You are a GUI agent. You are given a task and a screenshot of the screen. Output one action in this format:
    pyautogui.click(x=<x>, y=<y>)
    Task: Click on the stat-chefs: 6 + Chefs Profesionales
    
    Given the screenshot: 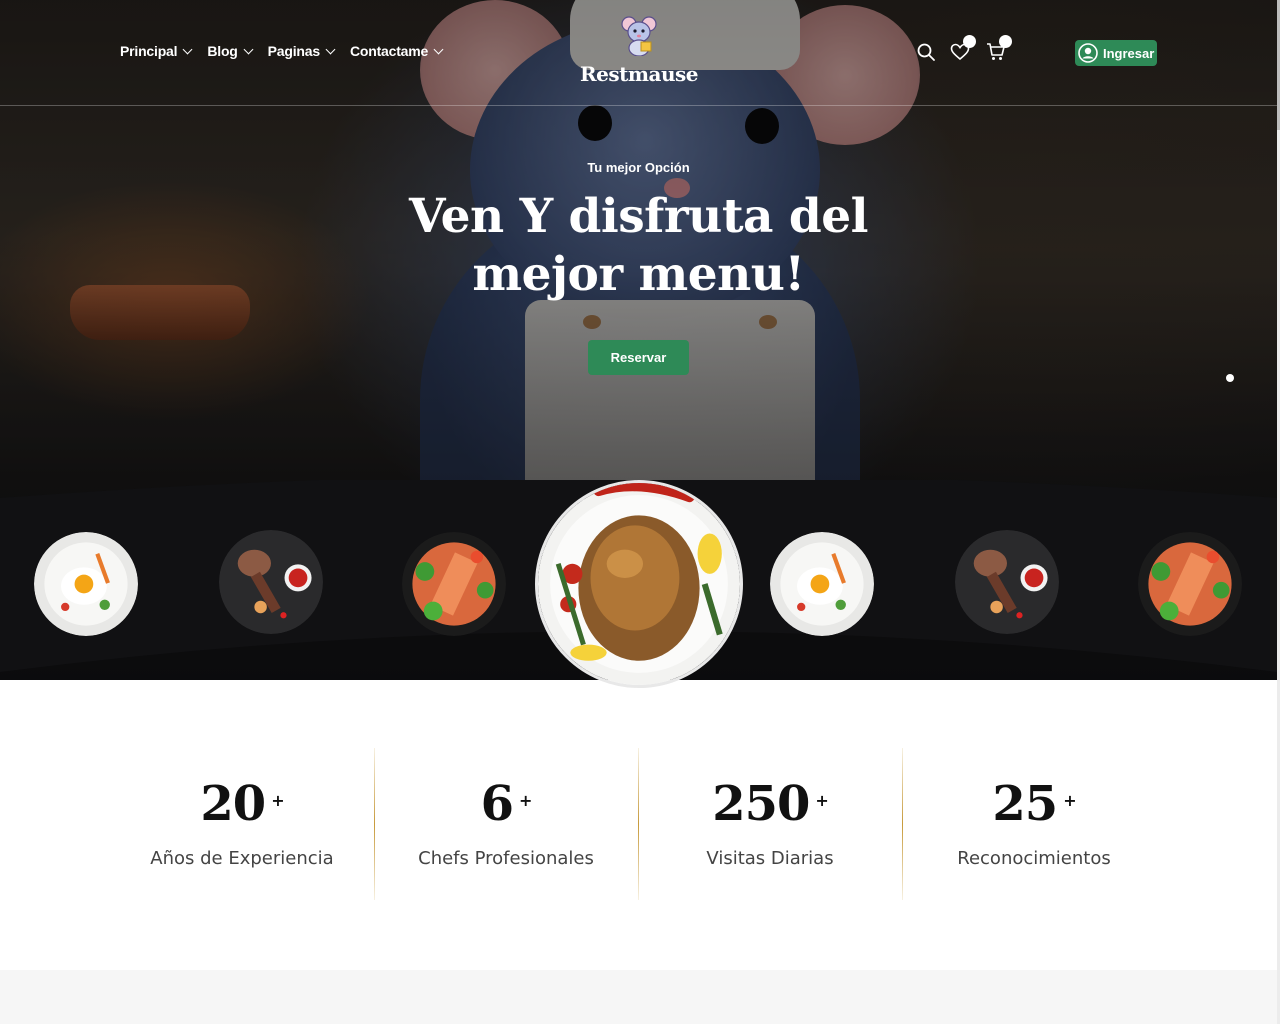 What is the action you would take?
    pyautogui.click(x=506, y=824)
    